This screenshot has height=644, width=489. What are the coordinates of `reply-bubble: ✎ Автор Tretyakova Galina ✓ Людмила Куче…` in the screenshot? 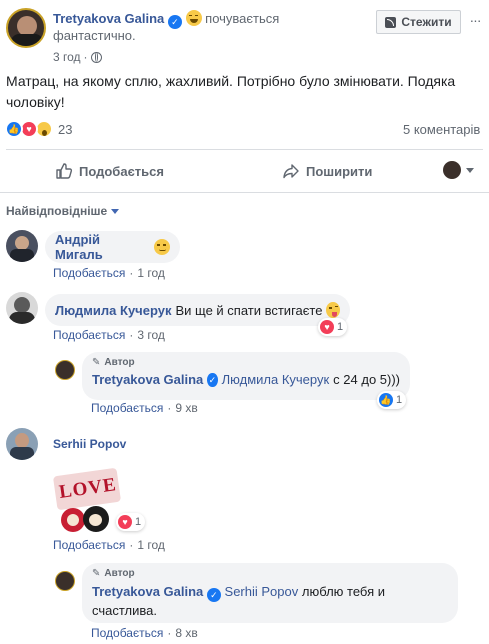 It's located at (246, 376).